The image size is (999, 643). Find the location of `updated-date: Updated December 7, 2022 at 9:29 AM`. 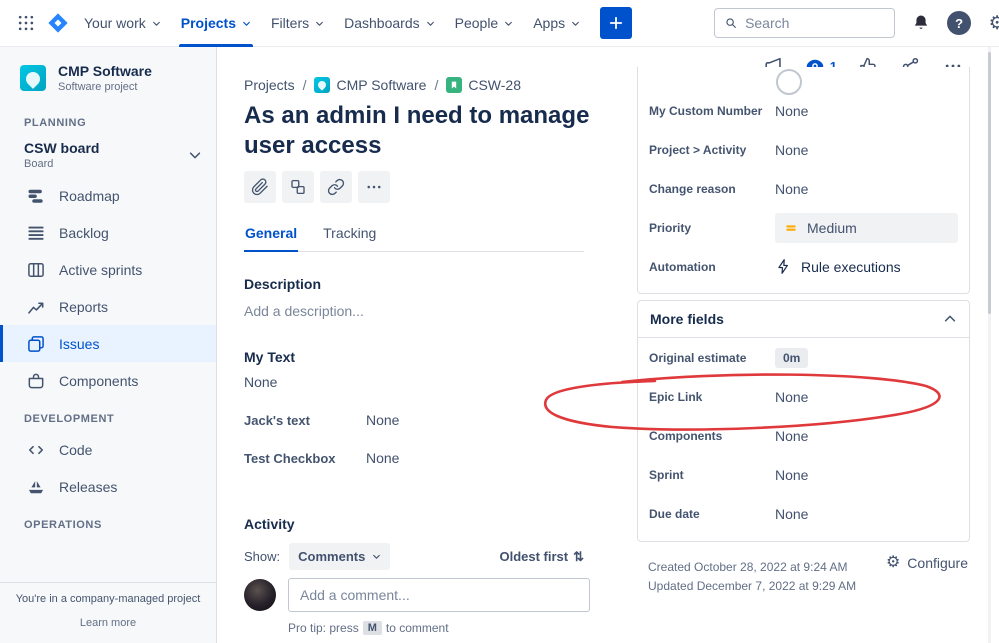

updated-date: Updated December 7, 2022 at 9:29 AM is located at coordinates (752, 586).